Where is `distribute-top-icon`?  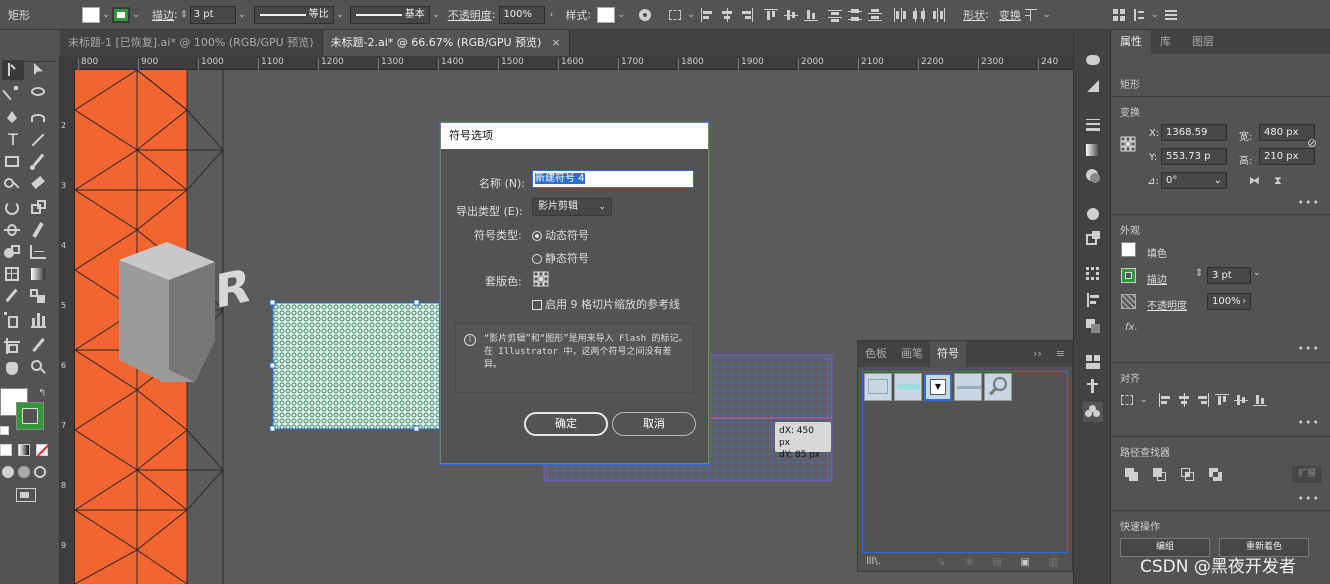
distribute-top-icon is located at coordinates (835, 15).